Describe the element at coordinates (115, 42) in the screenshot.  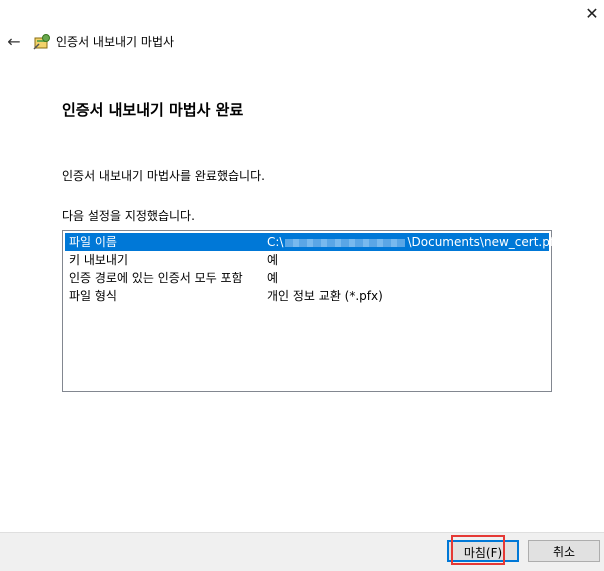
I see `window-title: 인증서 내보내기 마법사` at that location.